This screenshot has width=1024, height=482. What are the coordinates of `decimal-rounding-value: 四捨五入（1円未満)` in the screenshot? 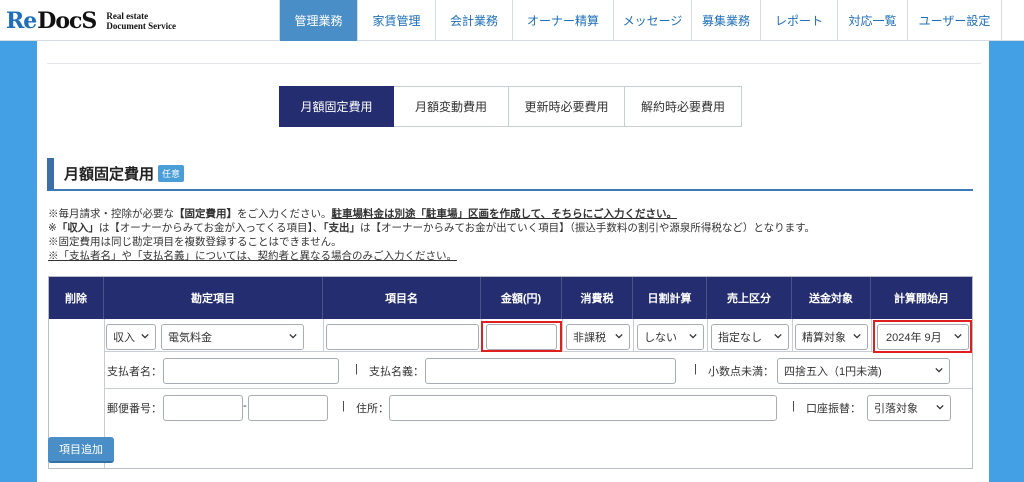 It's located at (833, 372).